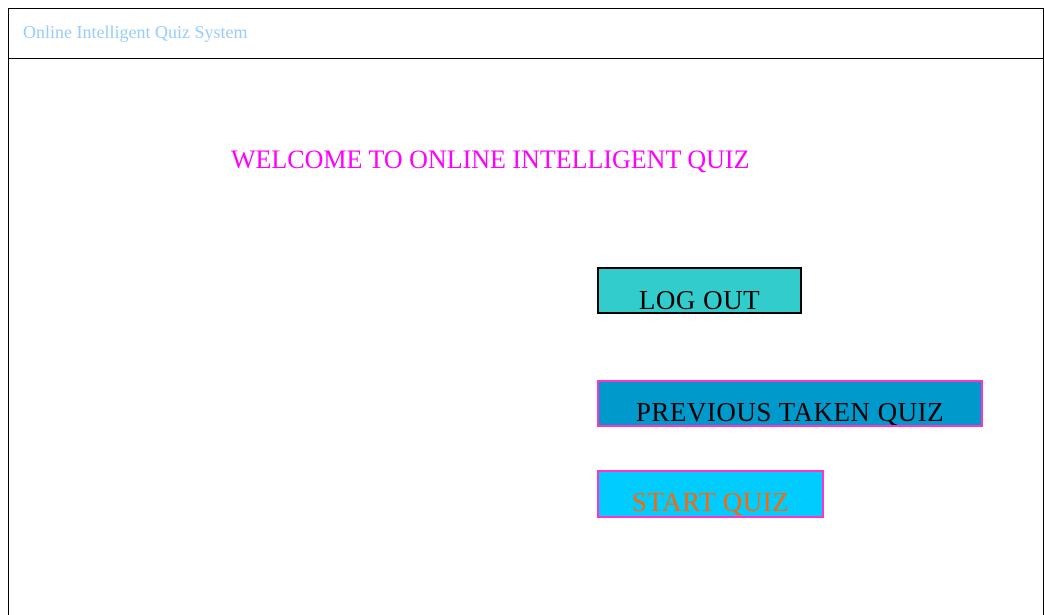 The image size is (1044, 615). What do you see at coordinates (135, 32) in the screenshot?
I see `app-title: Online Intelligent Quiz System` at bounding box center [135, 32].